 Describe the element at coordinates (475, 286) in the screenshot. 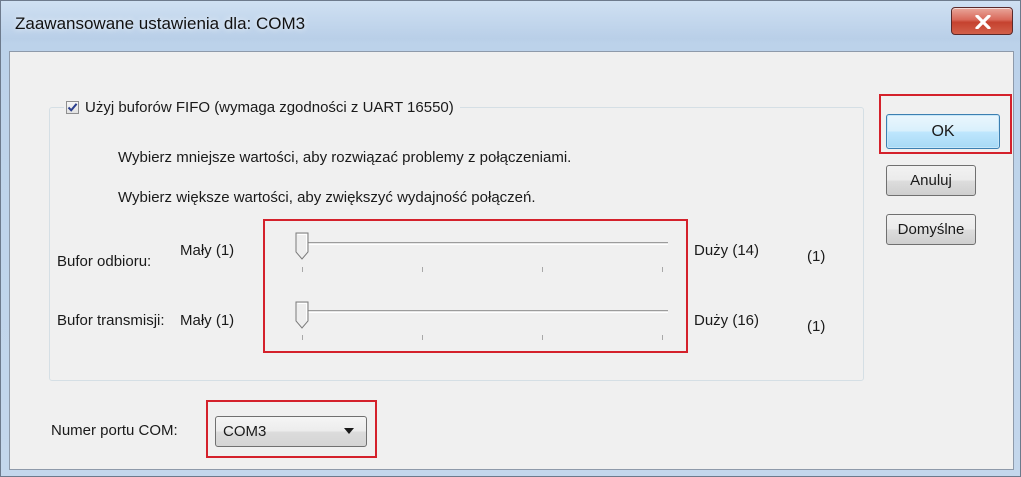

I see `highlight-buffer-sliders` at that location.